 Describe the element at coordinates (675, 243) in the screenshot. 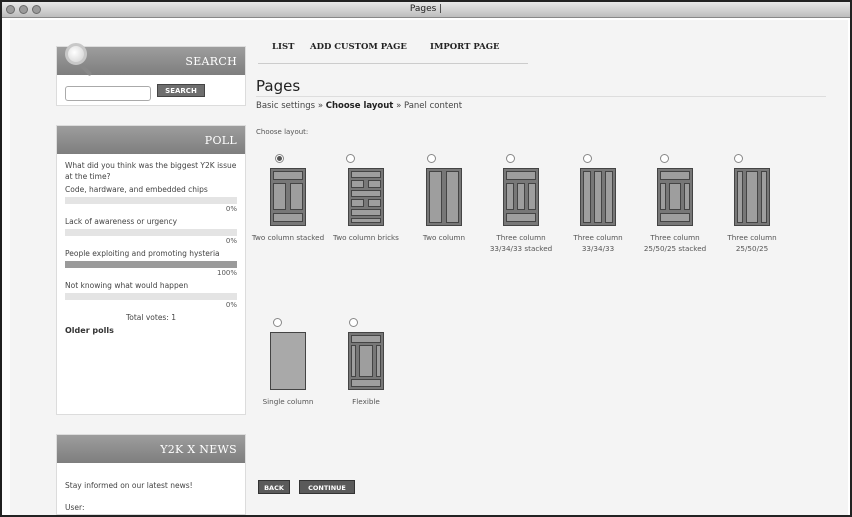

I see `layout-label: Three column 25/50/25 stacked` at that location.